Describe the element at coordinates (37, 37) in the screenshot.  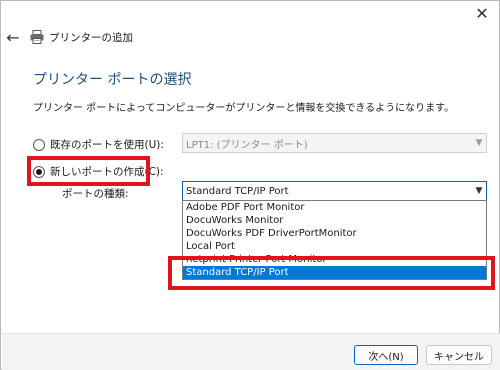
I see `printer-icon` at that location.